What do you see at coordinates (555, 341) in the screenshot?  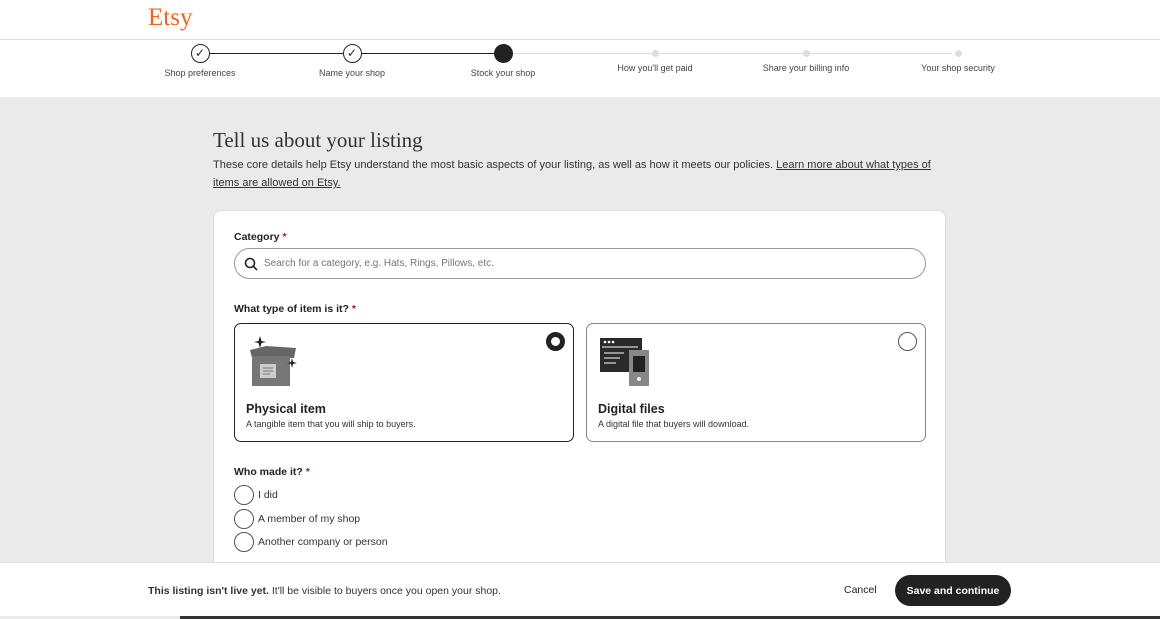 I see `type-radio-selected` at bounding box center [555, 341].